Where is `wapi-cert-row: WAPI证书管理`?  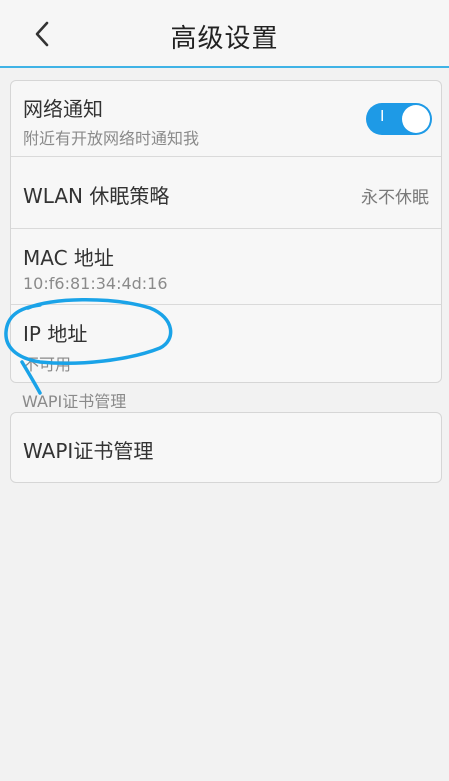
wapi-cert-row: WAPI证书管理 is located at coordinates (226, 448).